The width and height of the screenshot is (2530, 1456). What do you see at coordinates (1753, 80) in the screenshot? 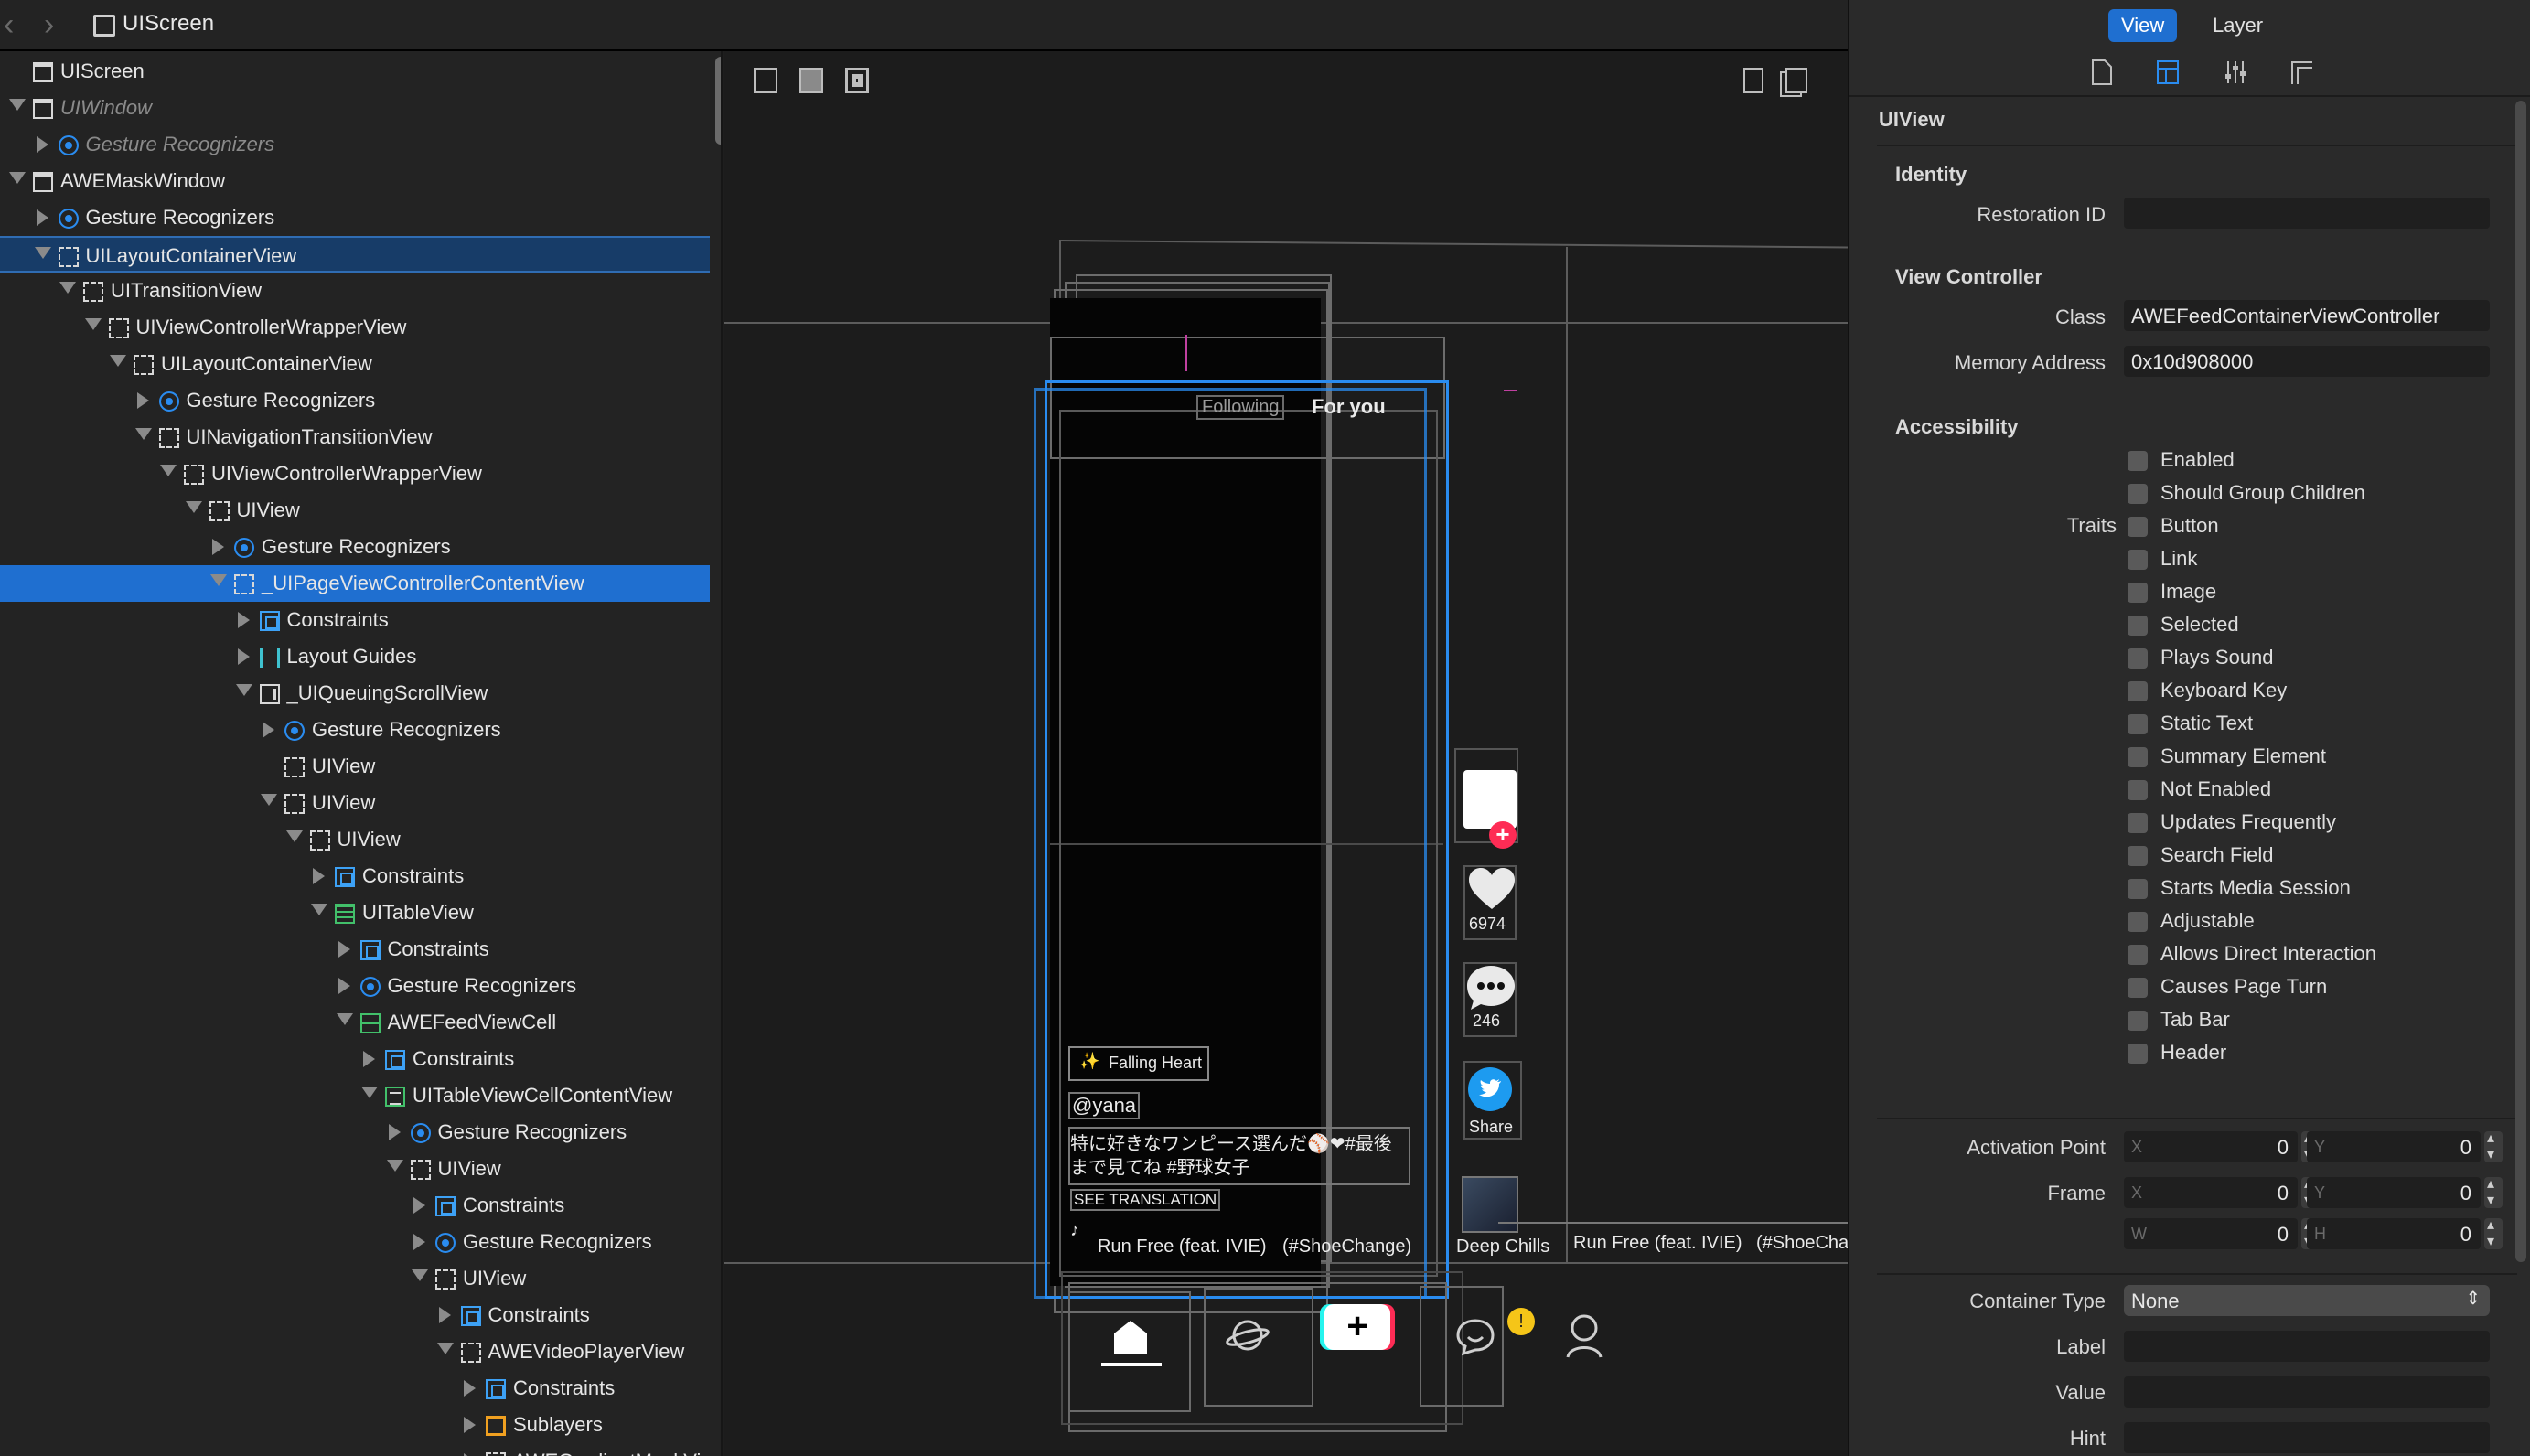
I see `portrait-orient-icon` at bounding box center [1753, 80].